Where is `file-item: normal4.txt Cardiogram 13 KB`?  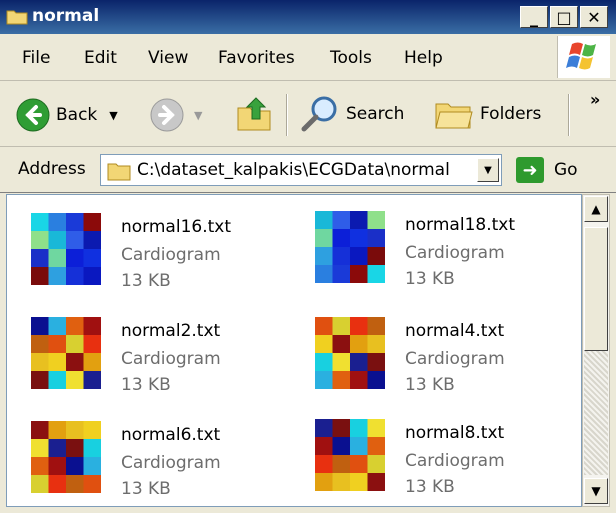 file-item: normal4.txt Cardiogram 13 KB is located at coordinates (435, 347).